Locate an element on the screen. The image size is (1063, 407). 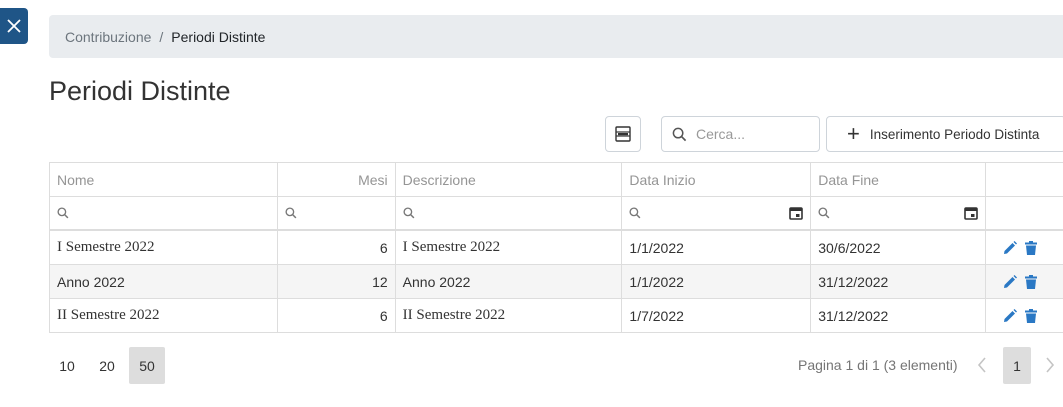
chevron-right-icon is located at coordinates (1050, 365).